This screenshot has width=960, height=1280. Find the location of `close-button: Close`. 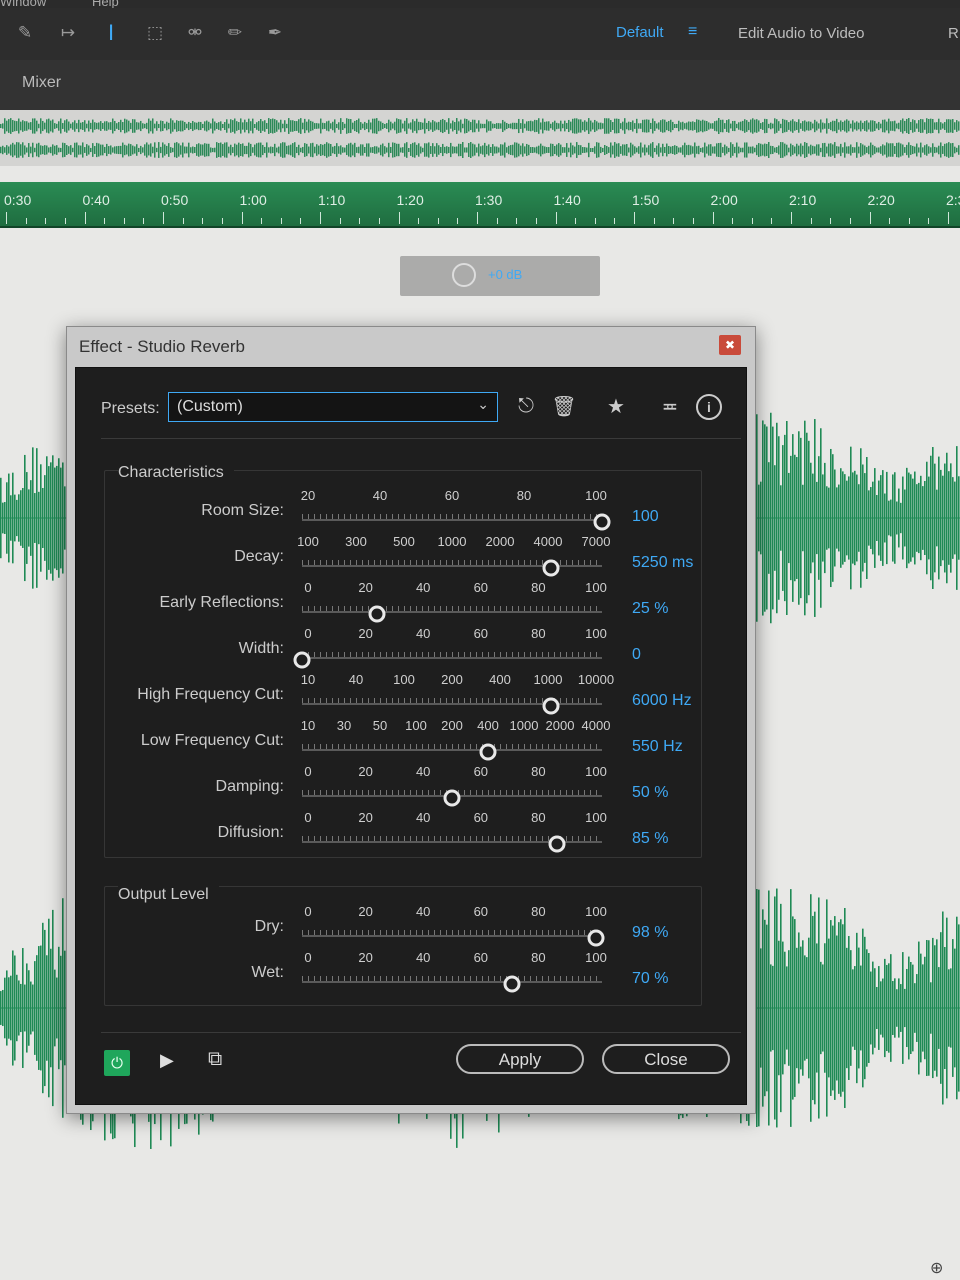

close-button: Close is located at coordinates (666, 1059).